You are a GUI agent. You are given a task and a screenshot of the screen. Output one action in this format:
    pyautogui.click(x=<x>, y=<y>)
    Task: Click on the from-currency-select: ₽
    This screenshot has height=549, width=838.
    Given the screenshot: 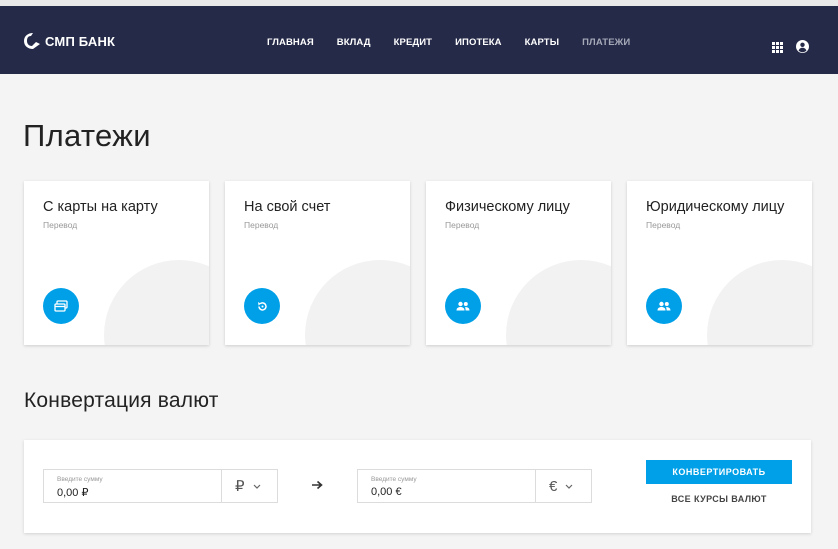 What is the action you would take?
    pyautogui.click(x=249, y=486)
    